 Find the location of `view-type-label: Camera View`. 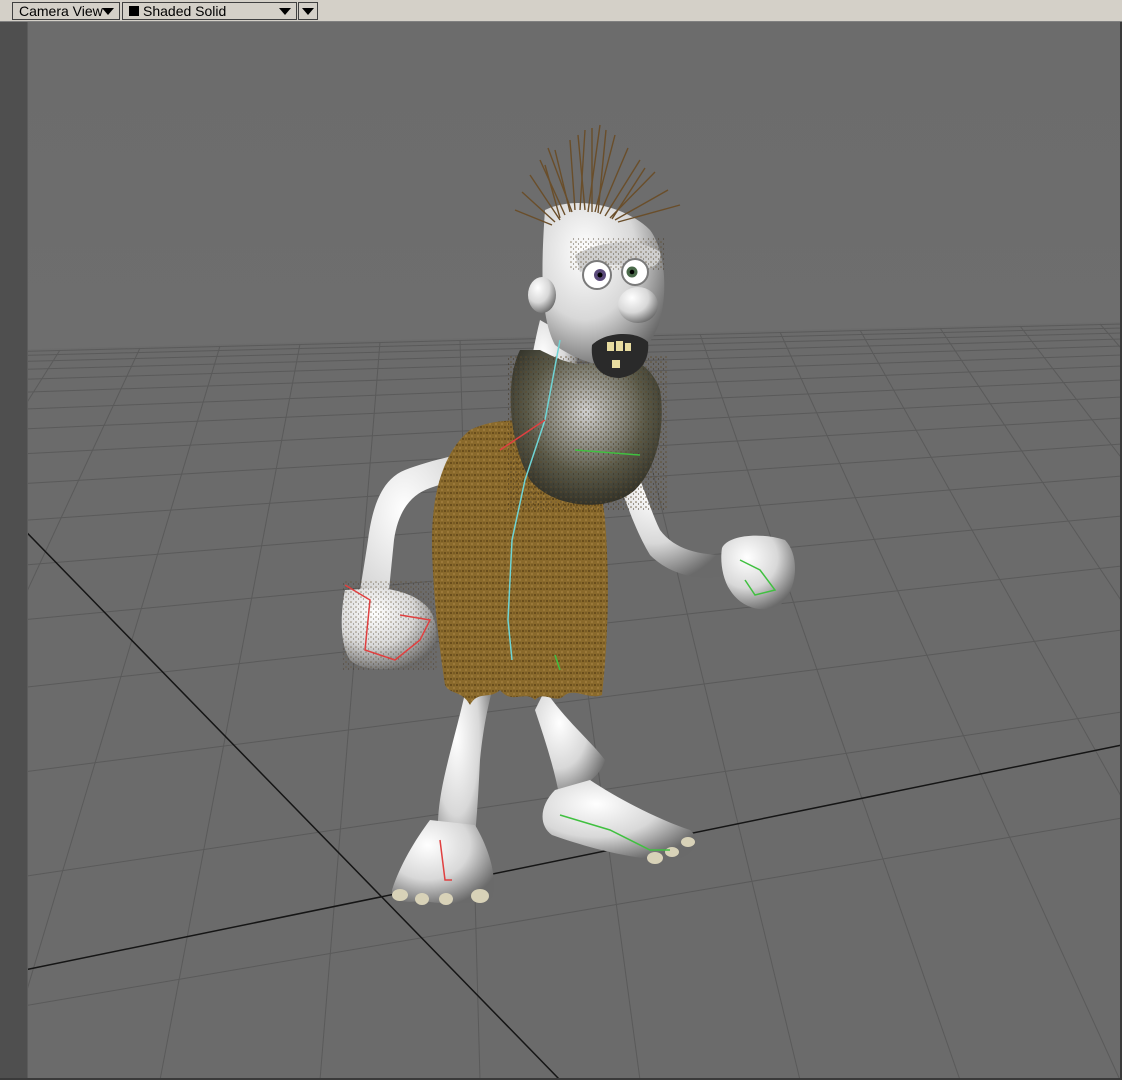

view-type-label: Camera View is located at coordinates (61, 11).